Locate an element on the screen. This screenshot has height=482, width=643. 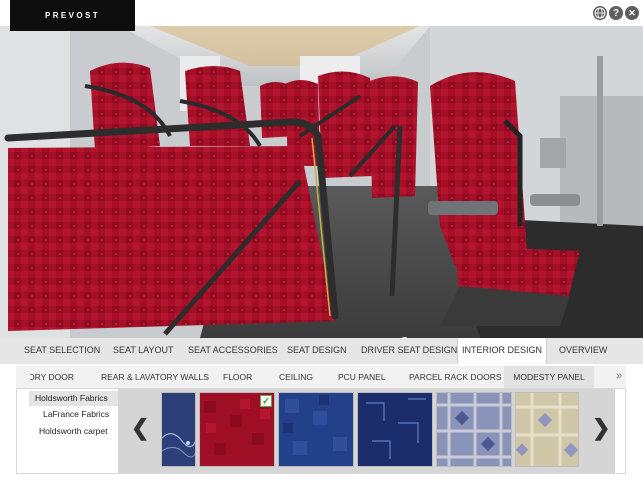
subtab-floor: FLOOR is located at coordinates (237, 377).